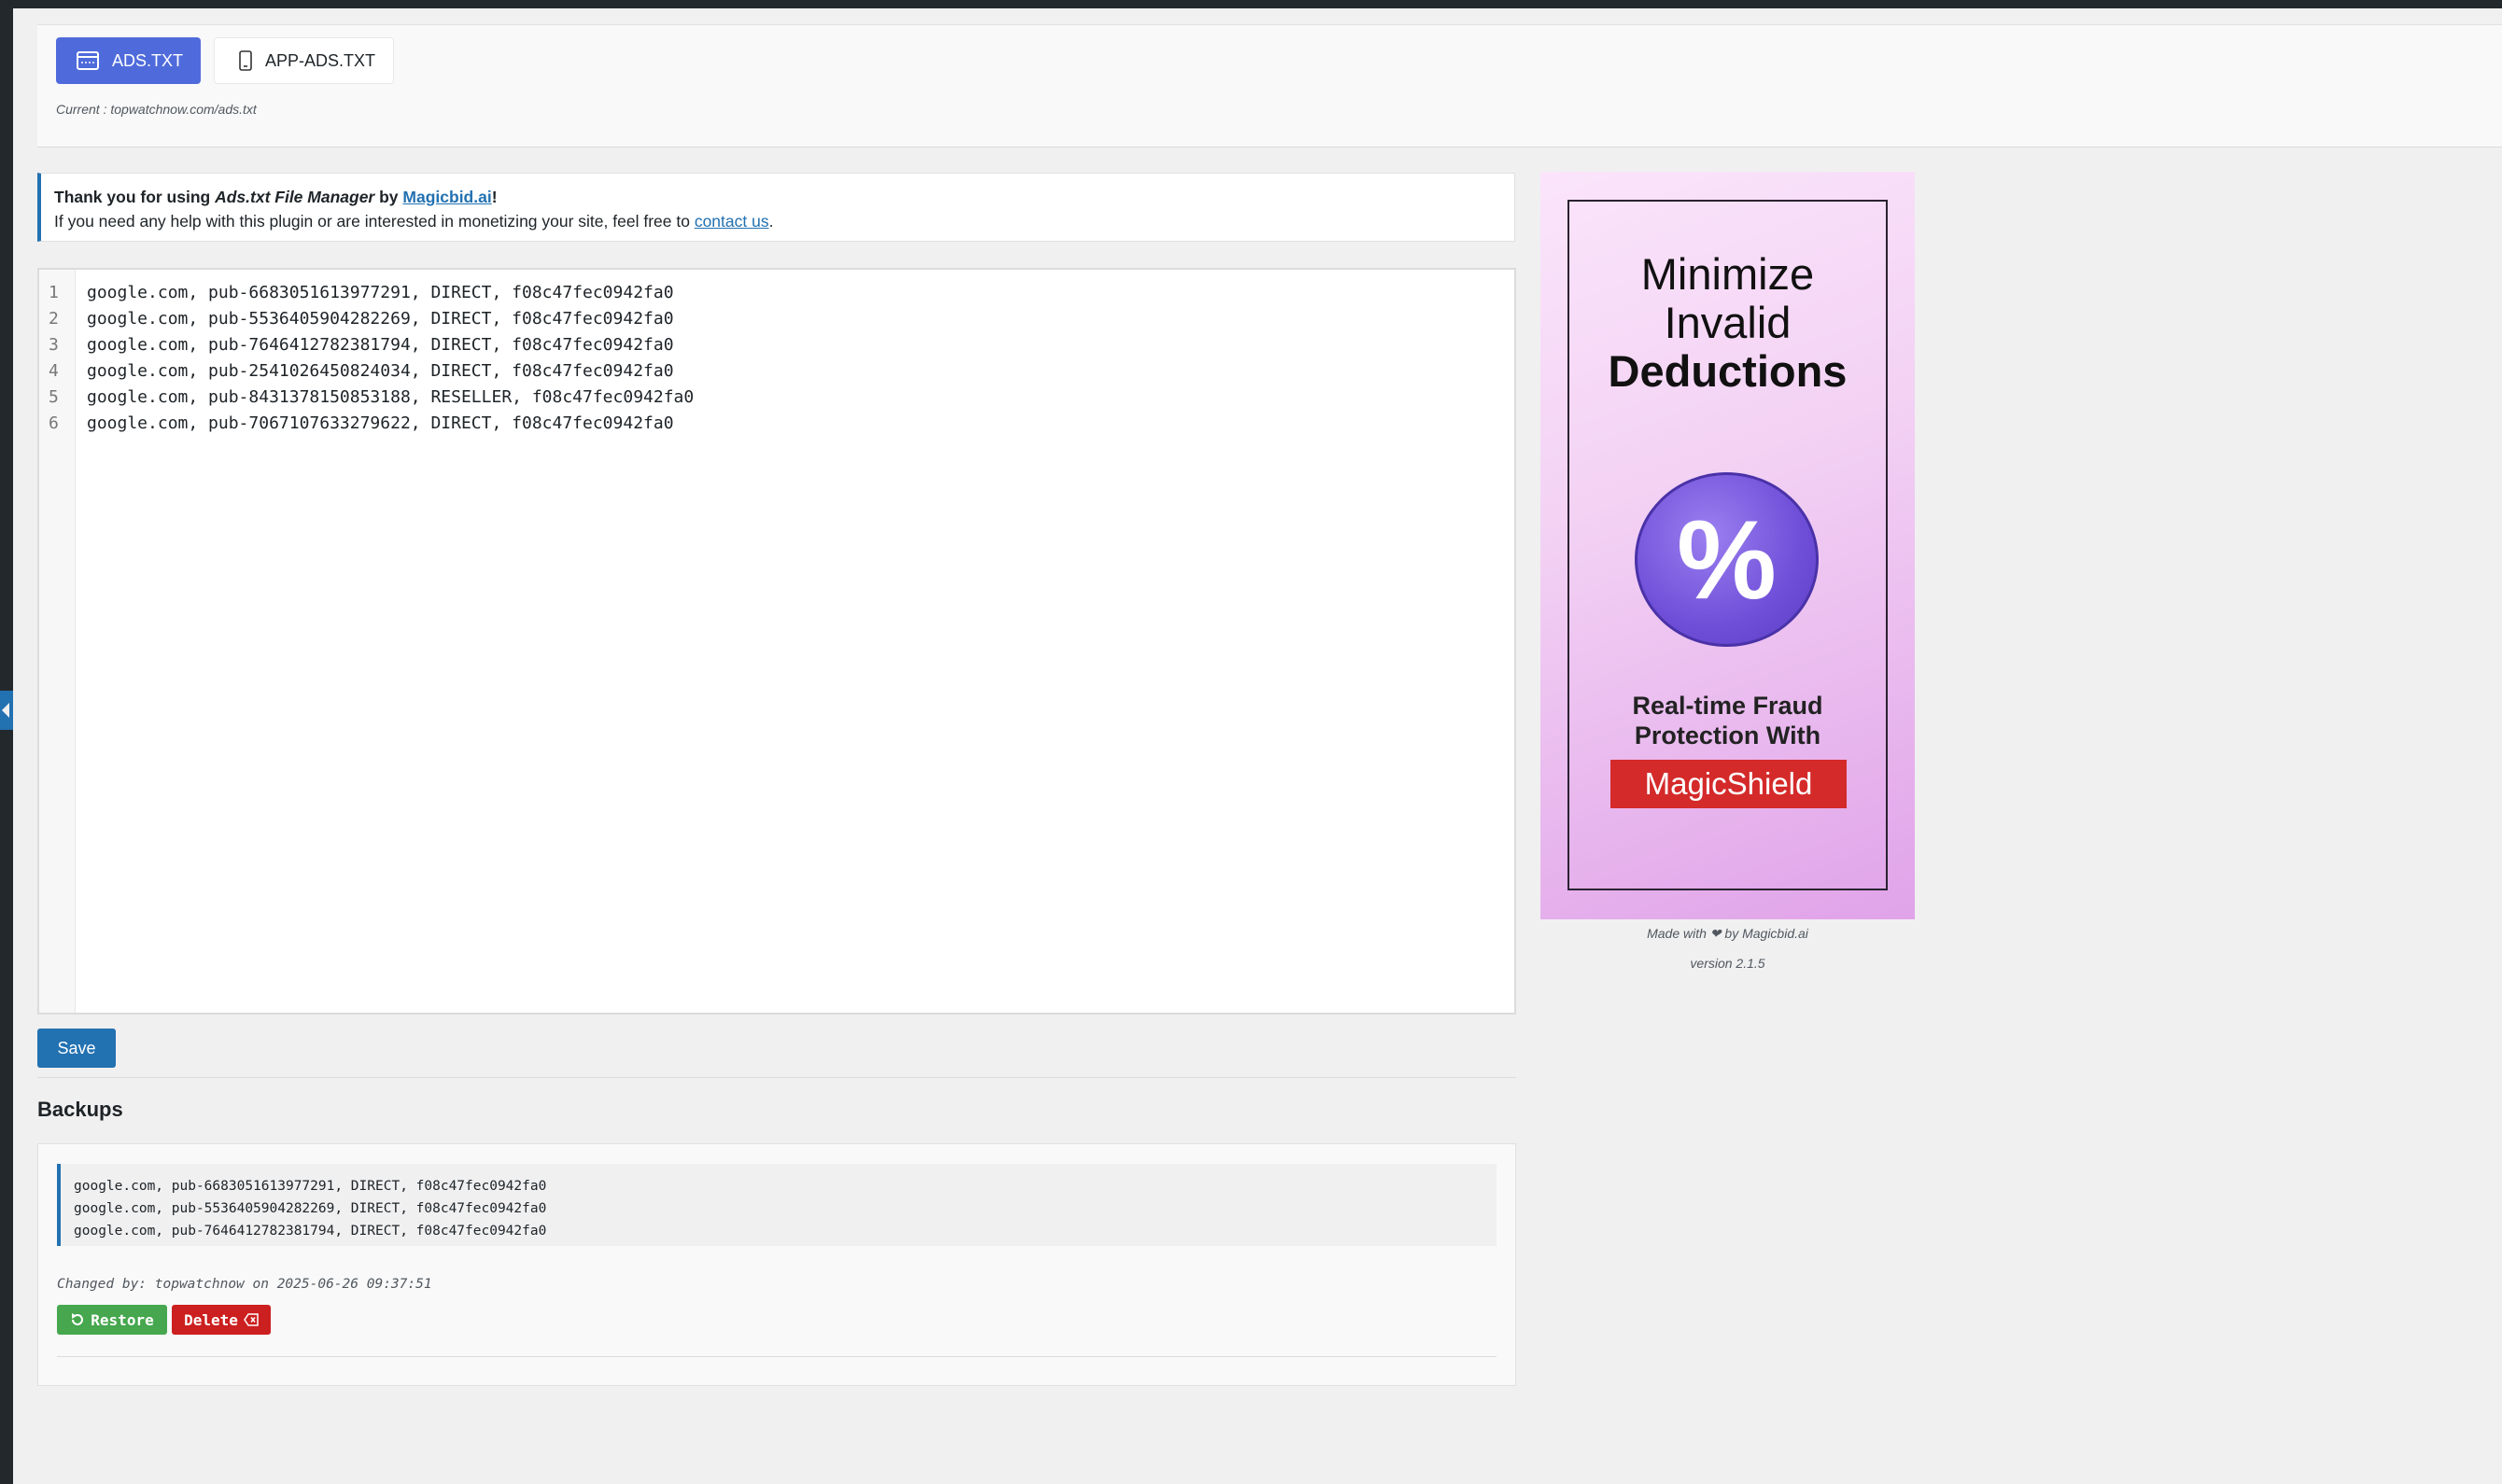  Describe the element at coordinates (54, 397) in the screenshot. I see `line-number: 5` at that location.